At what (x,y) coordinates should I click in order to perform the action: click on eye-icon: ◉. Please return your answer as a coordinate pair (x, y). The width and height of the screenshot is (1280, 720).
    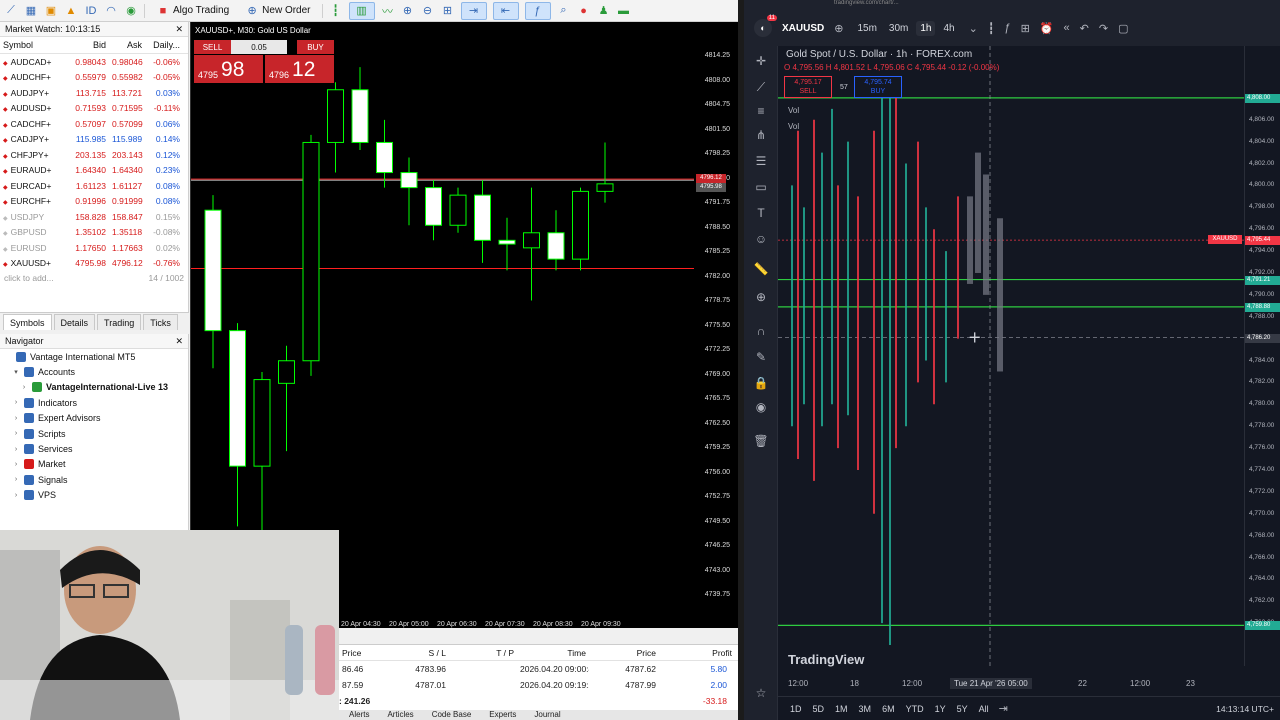
    Looking at the image, I should click on (761, 407).